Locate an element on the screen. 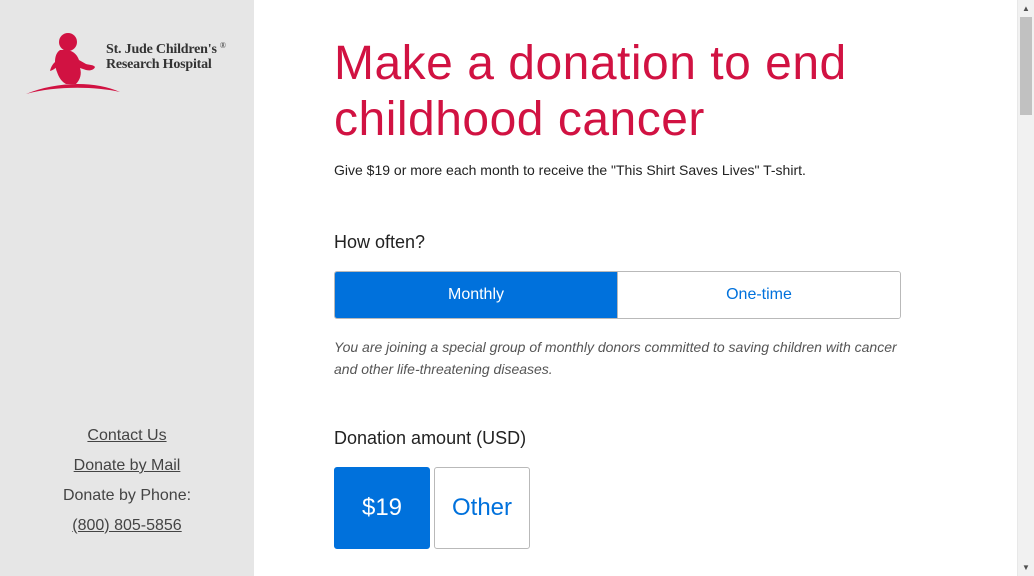 The height and width of the screenshot is (576, 1034). contact-us-link: Contact Us is located at coordinates (126, 435).